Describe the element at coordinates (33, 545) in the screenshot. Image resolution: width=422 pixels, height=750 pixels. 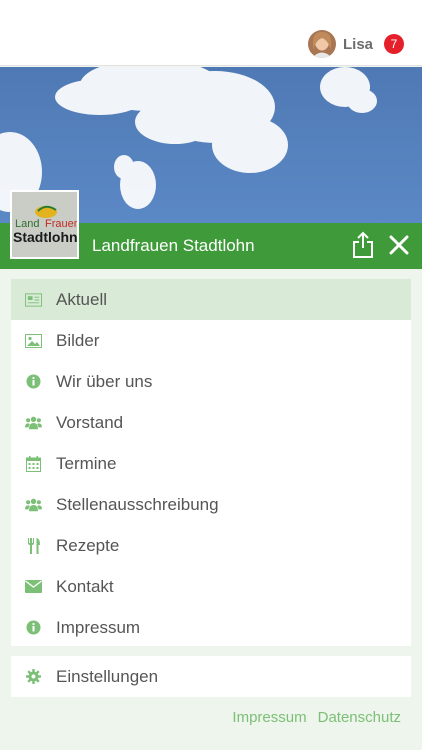
I see `cutlery-icon` at that location.